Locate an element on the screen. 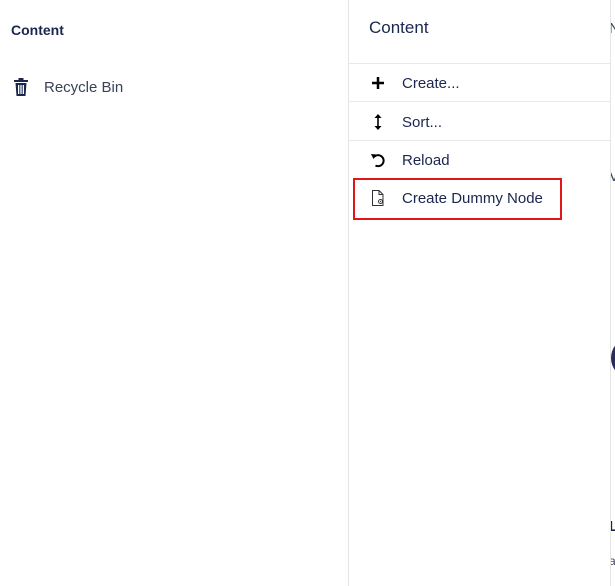 This screenshot has height=586, width=615. background-text-fragment: L is located at coordinates (613, 526).